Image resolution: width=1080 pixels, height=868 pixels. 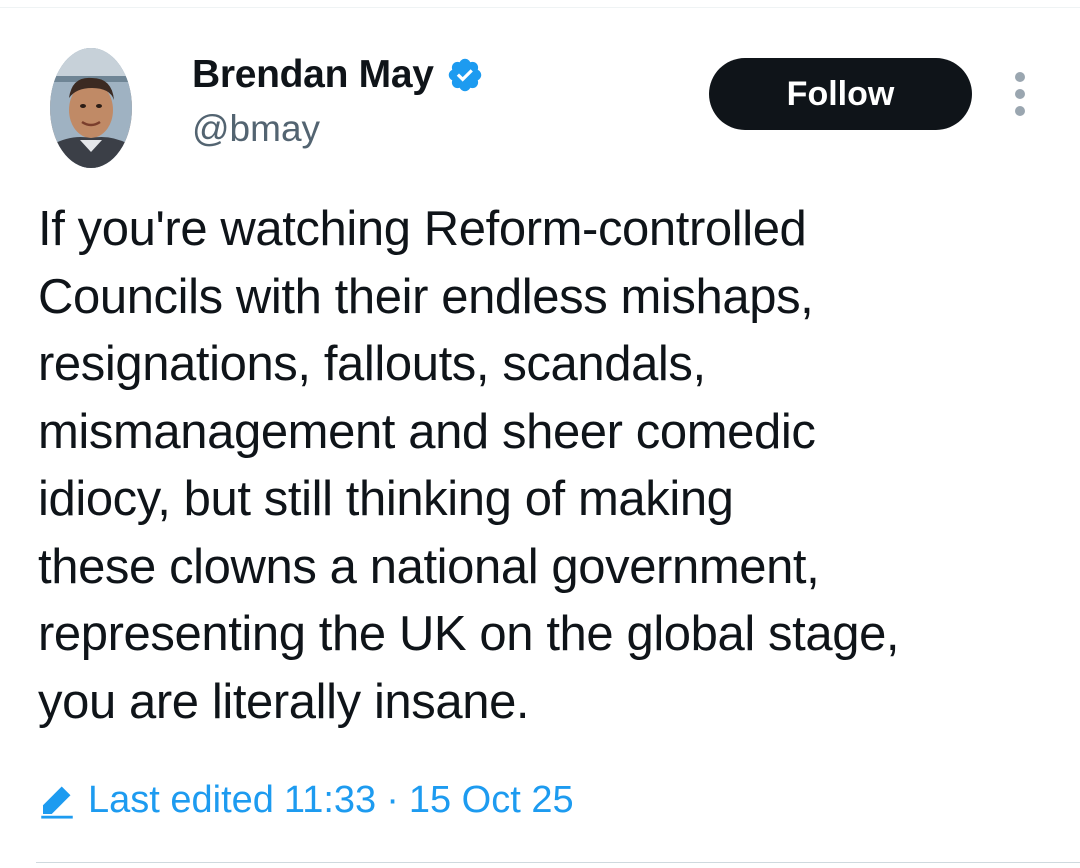 I want to click on more-vertical-icon, so click(x=1020, y=94).